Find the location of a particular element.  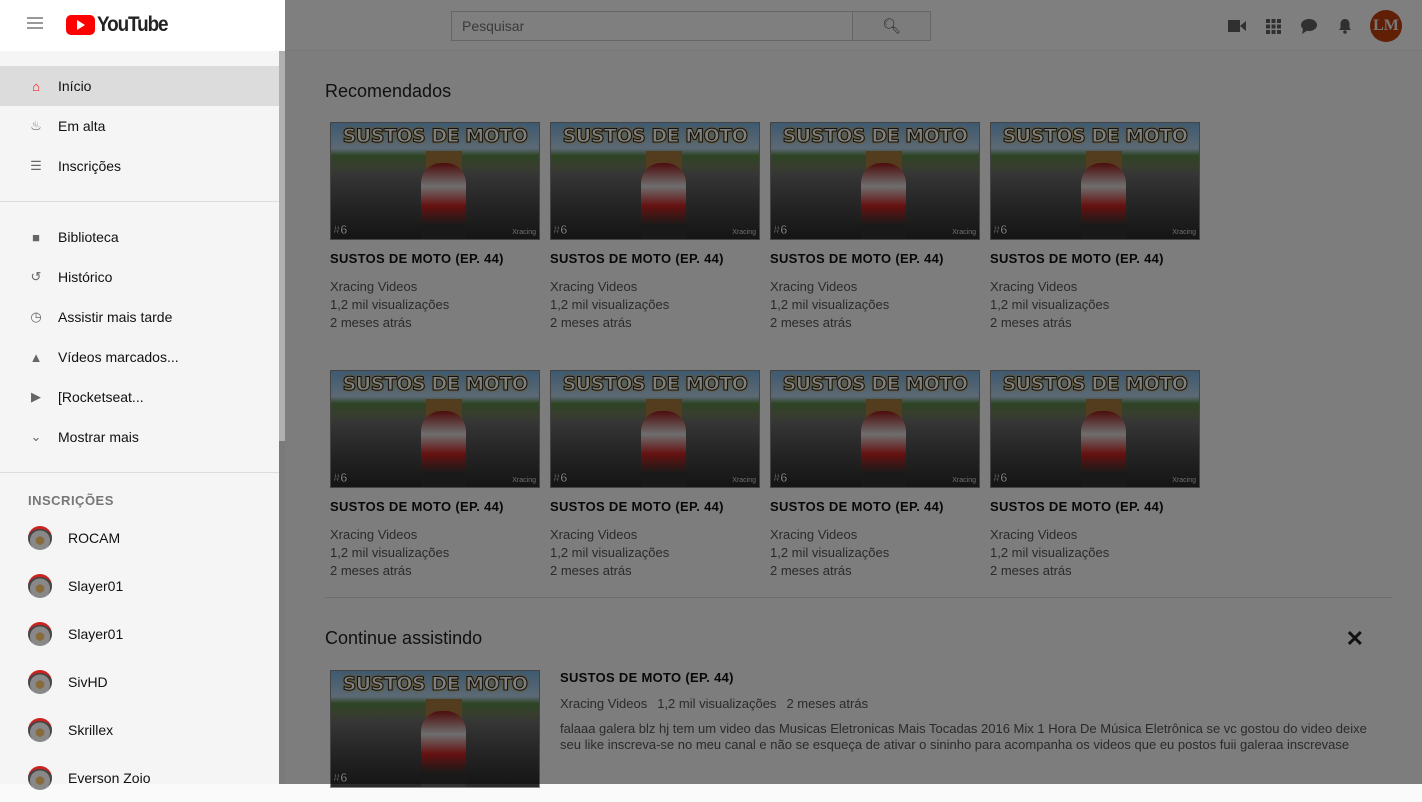

sidebar-item-label: Histórico is located at coordinates (85, 277).